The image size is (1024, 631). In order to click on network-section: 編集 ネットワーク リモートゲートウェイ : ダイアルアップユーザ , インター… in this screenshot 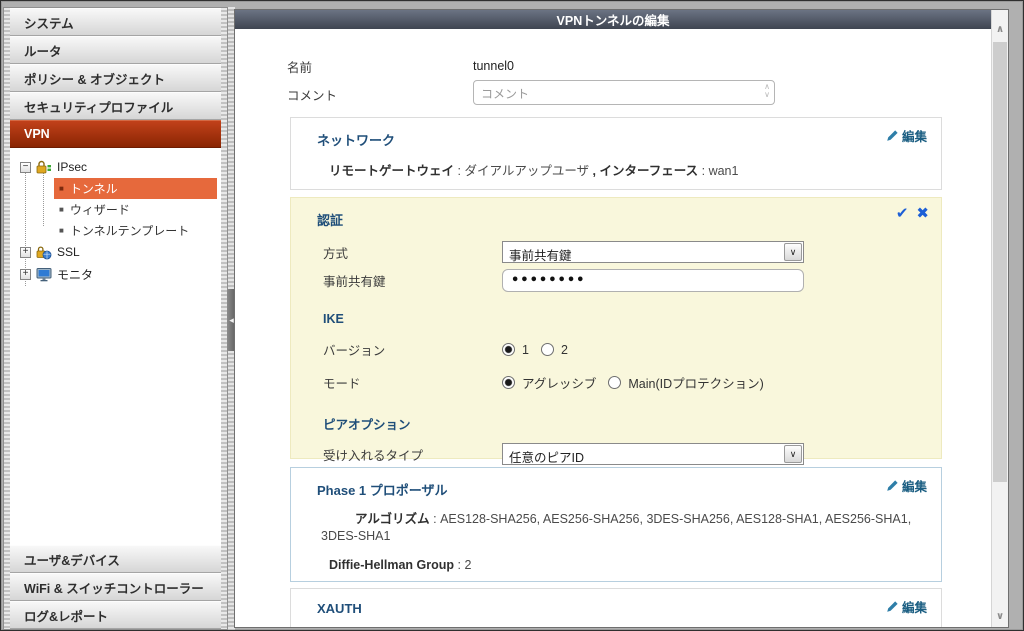, I will do `click(616, 153)`.